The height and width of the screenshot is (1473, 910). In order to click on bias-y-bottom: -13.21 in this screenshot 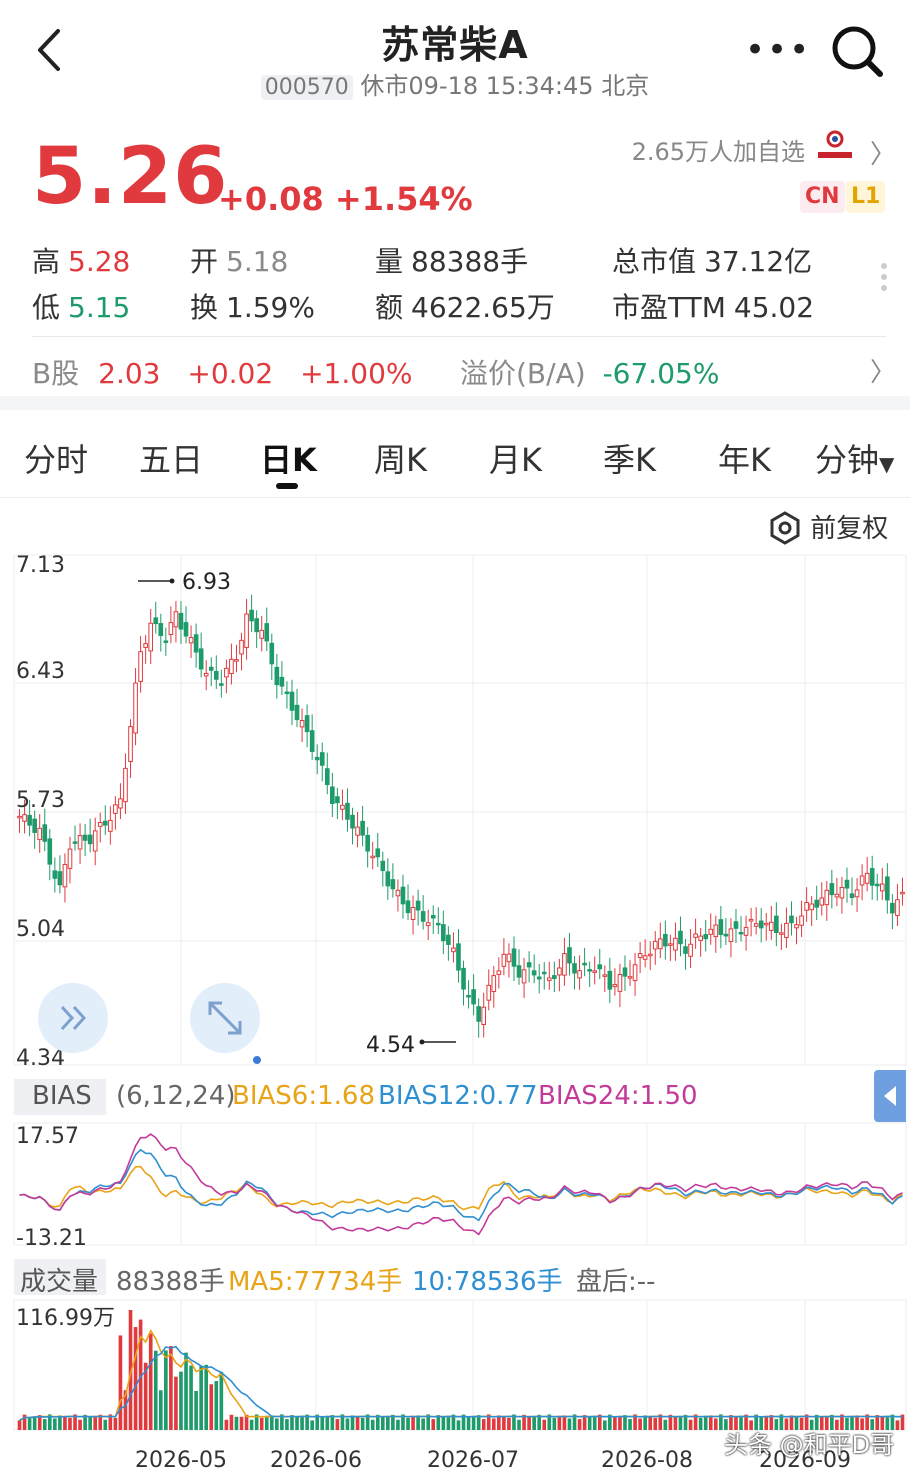, I will do `click(51, 1238)`.